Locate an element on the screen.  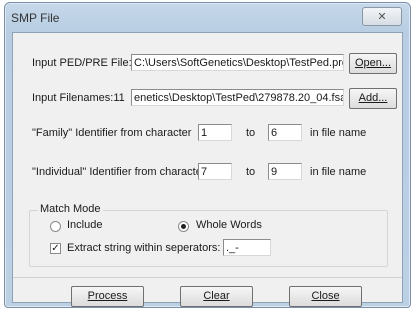
family-label: "Family" Identifier from character is located at coordinates (112, 133).